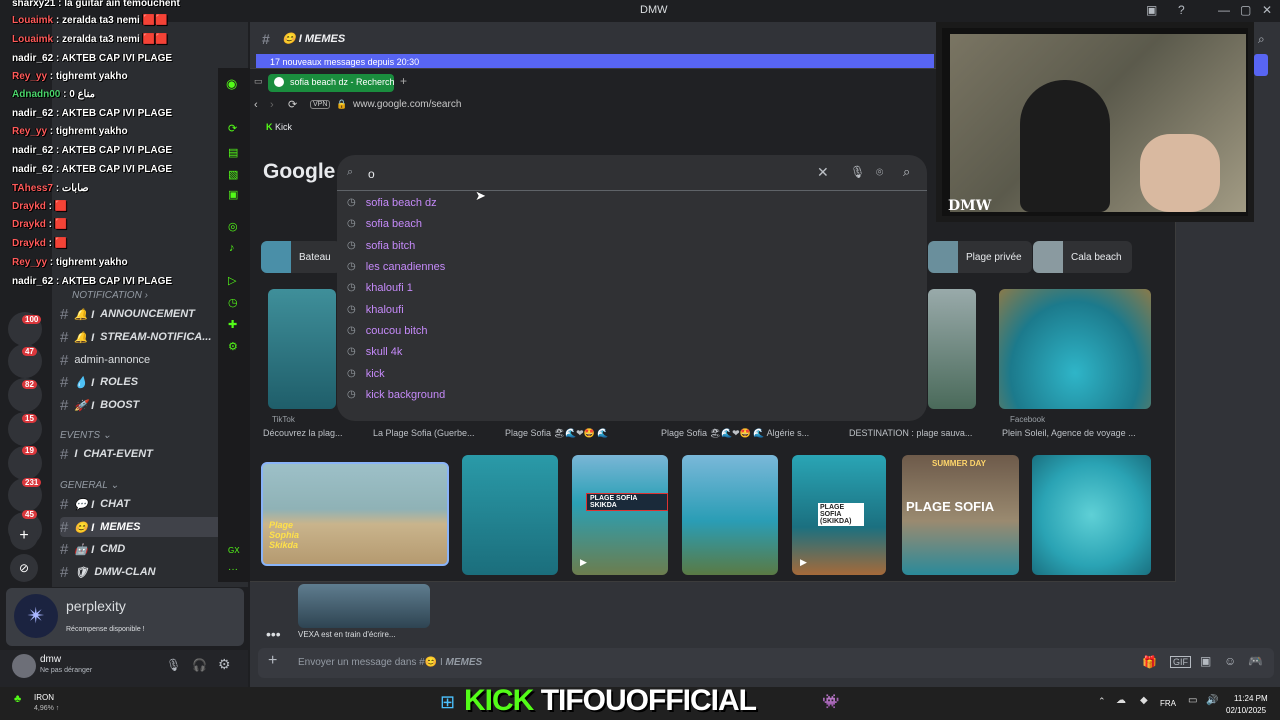 The image size is (1280, 720). I want to click on google-logo: Google, so click(299, 172).